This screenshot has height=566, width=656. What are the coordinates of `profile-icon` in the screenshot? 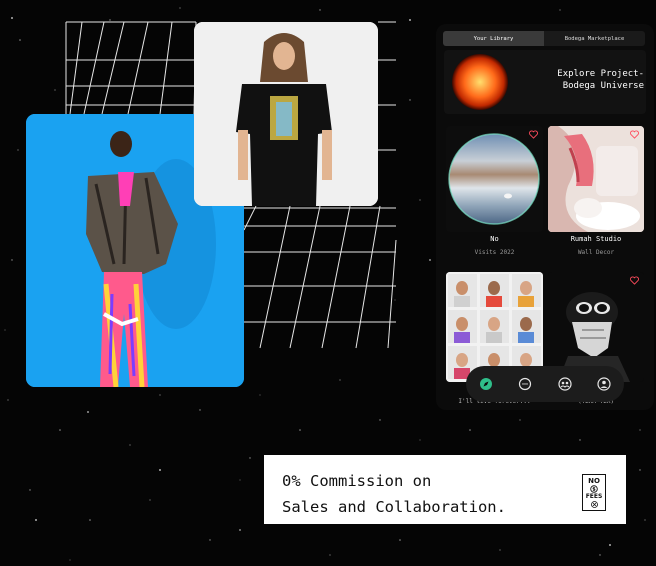 It's located at (604, 384).